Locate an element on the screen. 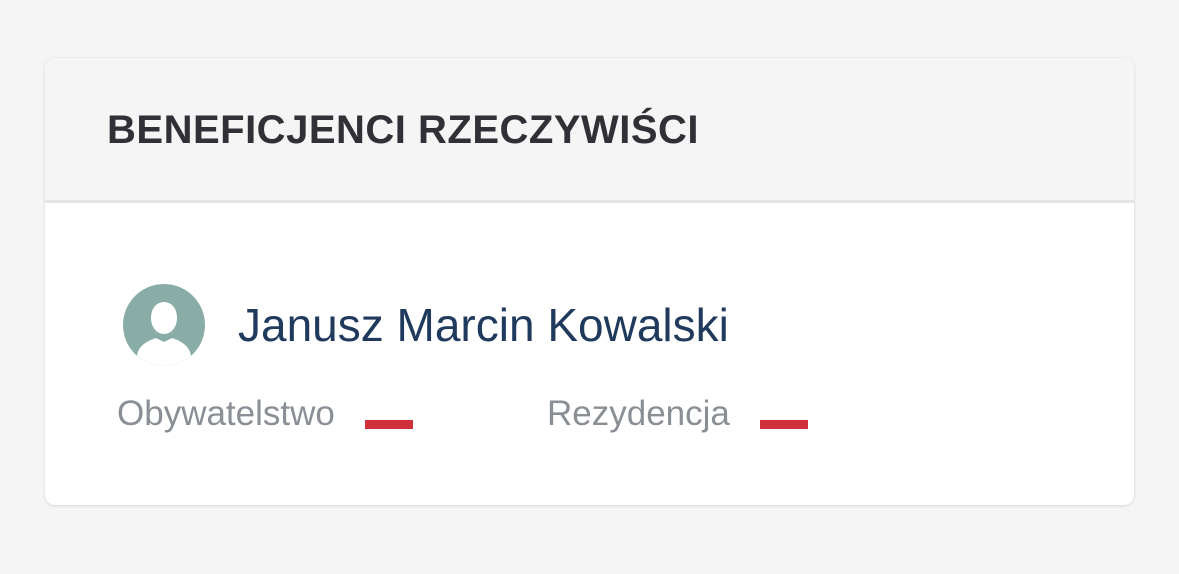 This screenshot has height=574, width=1179. residence-field: Rezydencja is located at coordinates (677, 414).